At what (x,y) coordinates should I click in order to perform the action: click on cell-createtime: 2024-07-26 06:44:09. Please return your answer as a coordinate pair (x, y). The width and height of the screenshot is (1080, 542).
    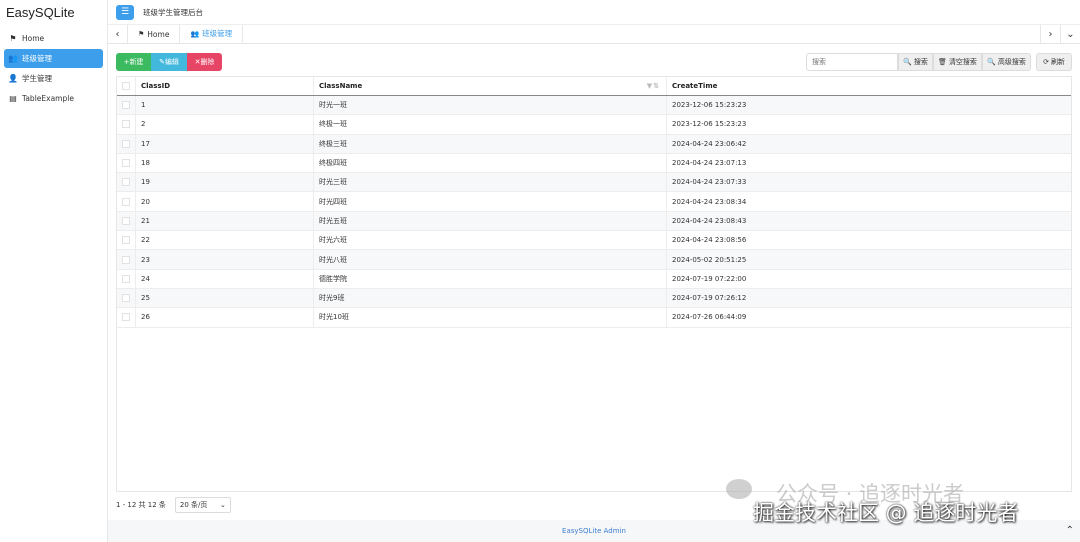
    Looking at the image, I should click on (709, 317).